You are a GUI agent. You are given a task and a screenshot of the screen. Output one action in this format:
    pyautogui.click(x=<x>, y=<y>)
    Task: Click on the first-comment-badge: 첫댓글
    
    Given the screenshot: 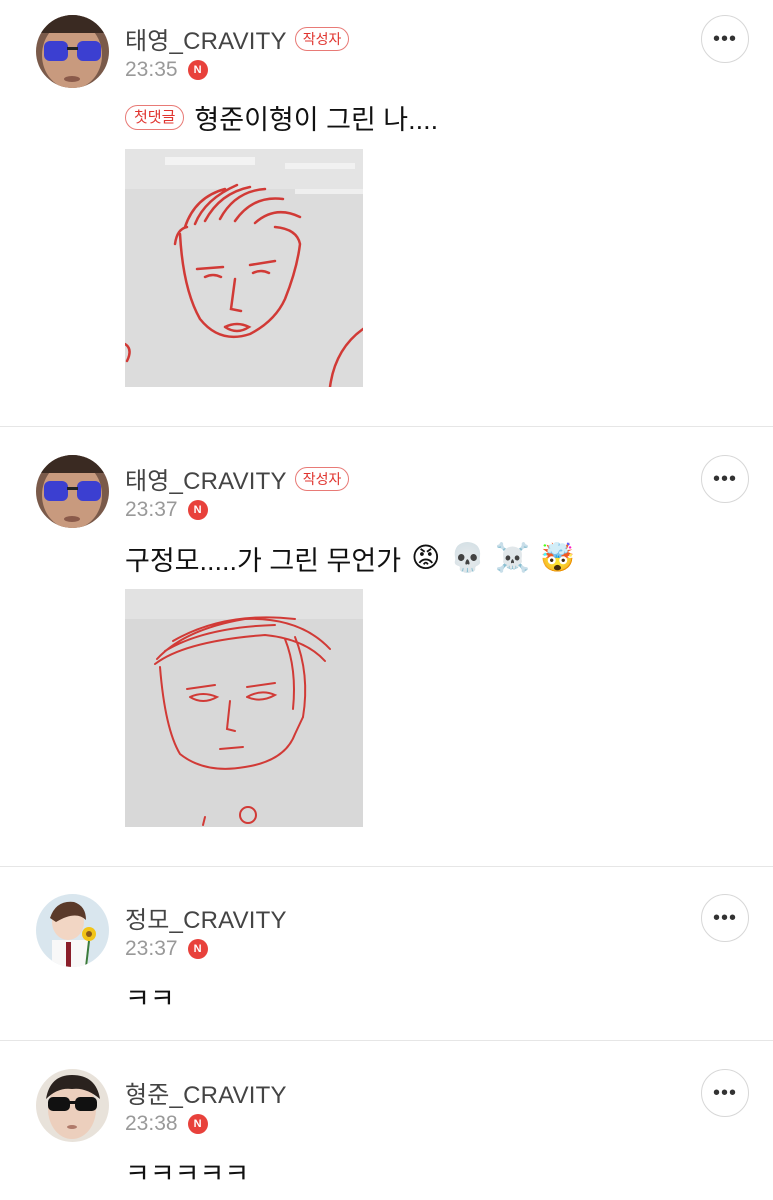 What is the action you would take?
    pyautogui.click(x=155, y=117)
    